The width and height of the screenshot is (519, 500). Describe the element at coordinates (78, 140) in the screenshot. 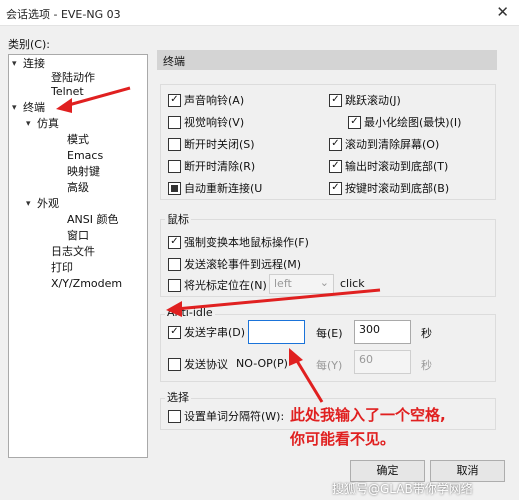

I see `tree-item-modes: 模式` at that location.